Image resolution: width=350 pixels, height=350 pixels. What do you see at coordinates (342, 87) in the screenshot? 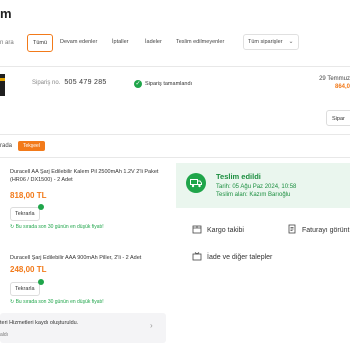
I see `order-total: 864,0` at bounding box center [342, 87].